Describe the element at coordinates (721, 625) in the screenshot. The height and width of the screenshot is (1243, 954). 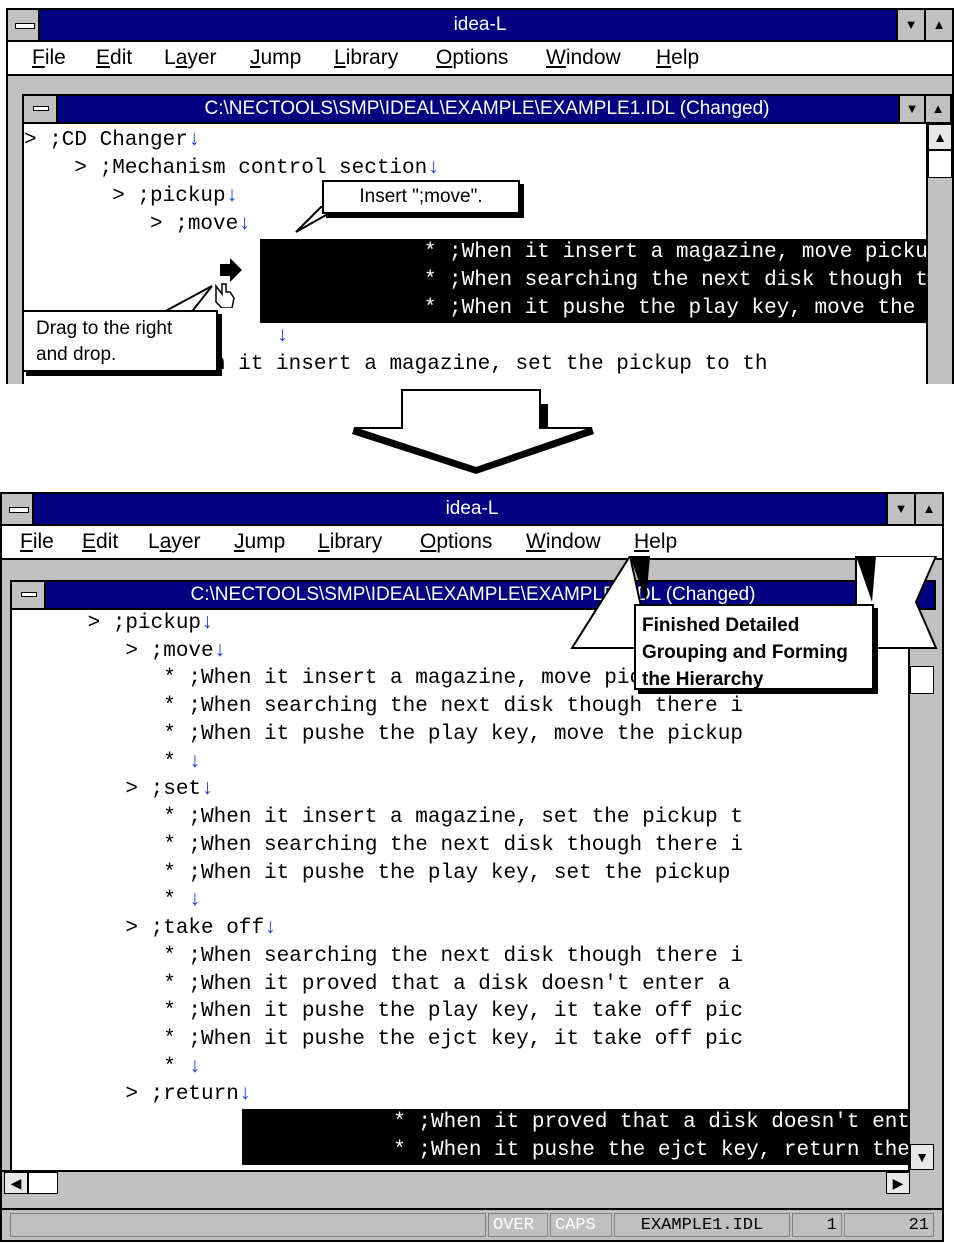
I see `banner-line-1: Finished Detailed` at that location.